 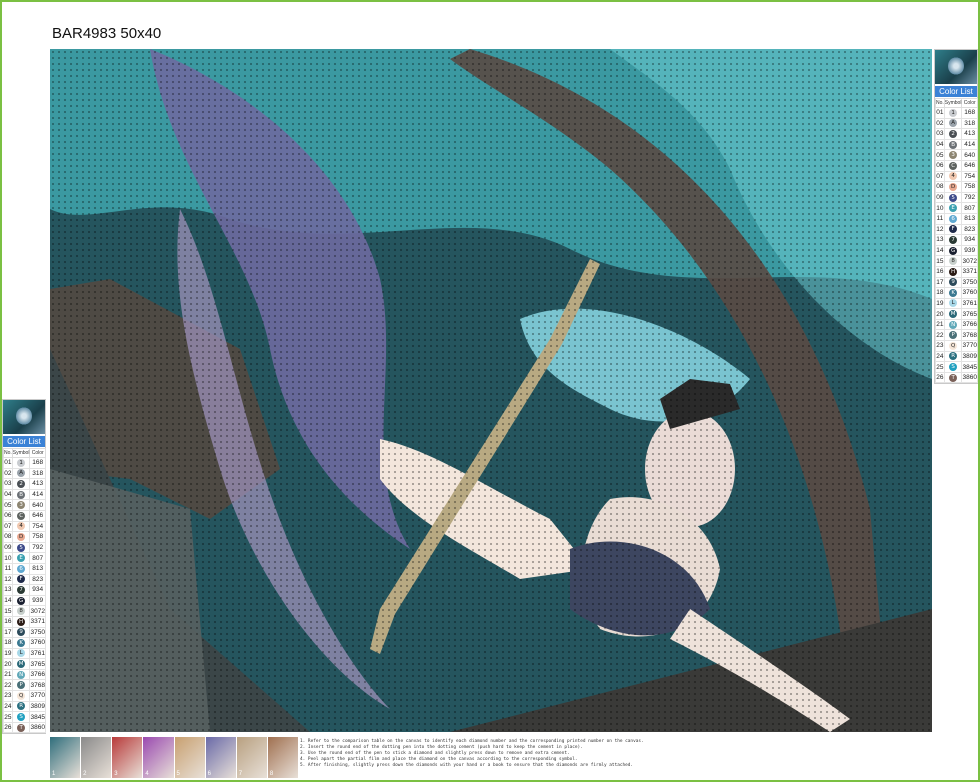 I want to click on color-number: 16, so click(x=8, y=621).